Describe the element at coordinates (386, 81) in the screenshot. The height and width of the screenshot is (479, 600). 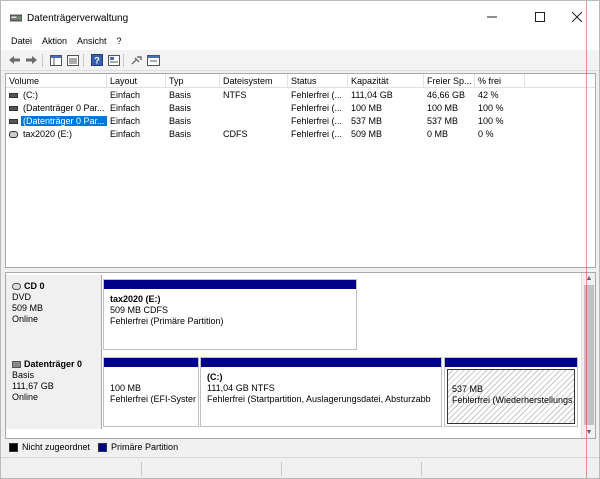
I see `column-header-capacity: Kapazität` at that location.